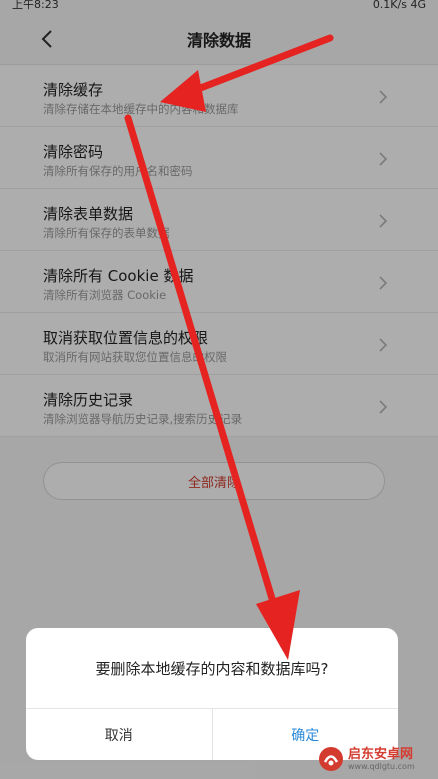 The height and width of the screenshot is (779, 438). Describe the element at coordinates (331, 759) in the screenshot. I see `site-logo-icon` at that location.